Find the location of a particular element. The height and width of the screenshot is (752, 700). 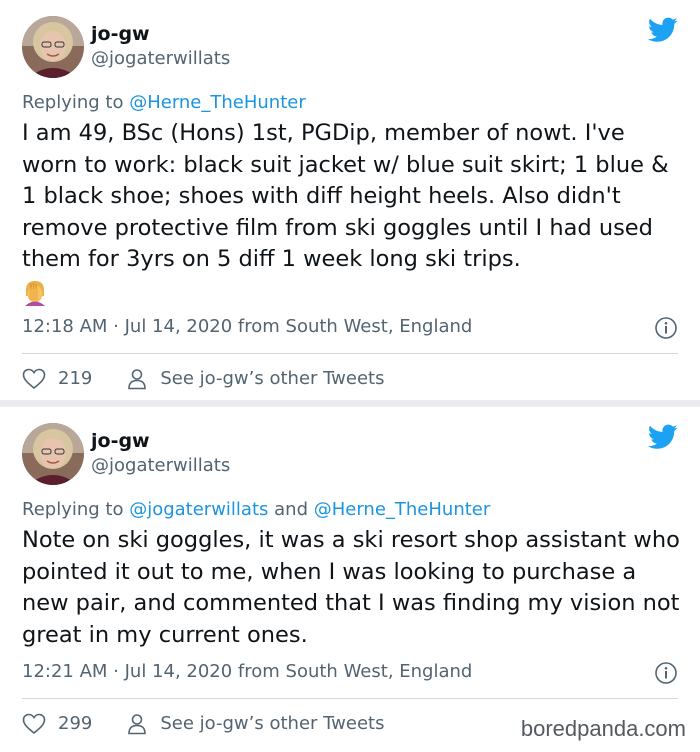

watermark: boredpanda.com is located at coordinates (603, 728).